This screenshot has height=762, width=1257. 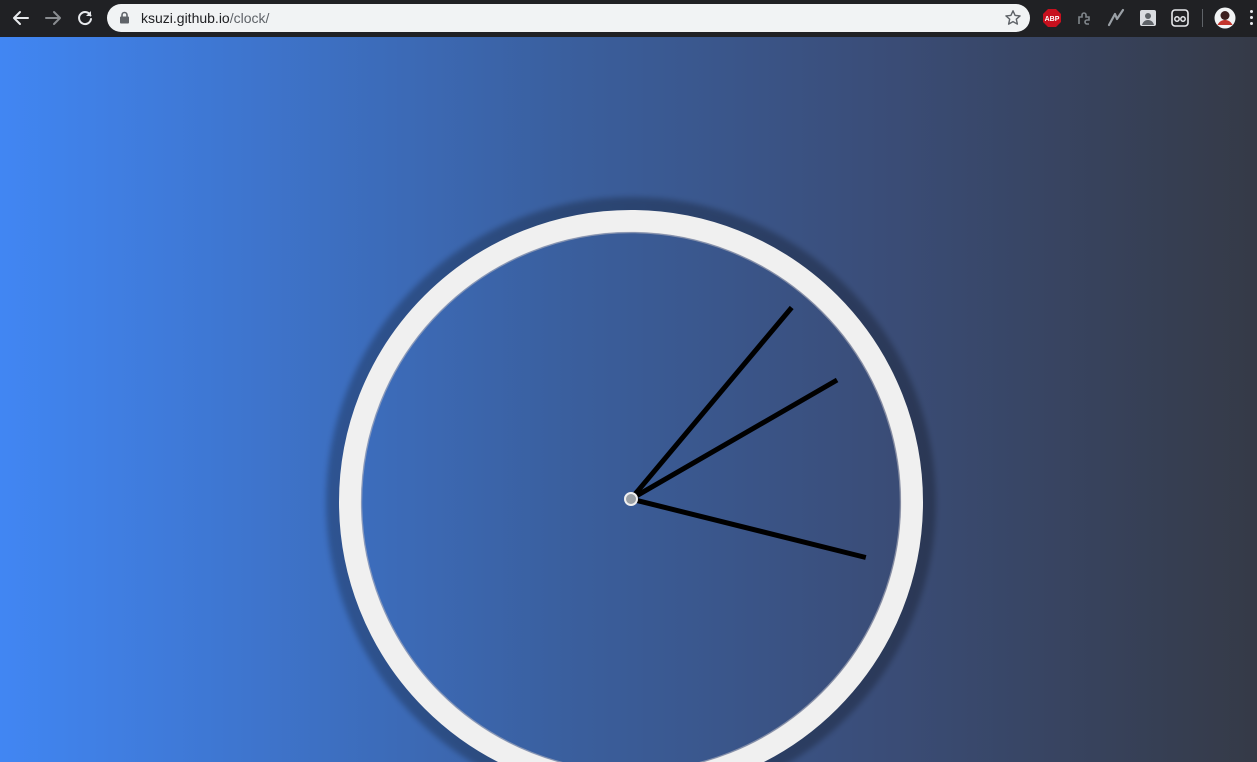 I want to click on url-path: /clock/, so click(x=249, y=18).